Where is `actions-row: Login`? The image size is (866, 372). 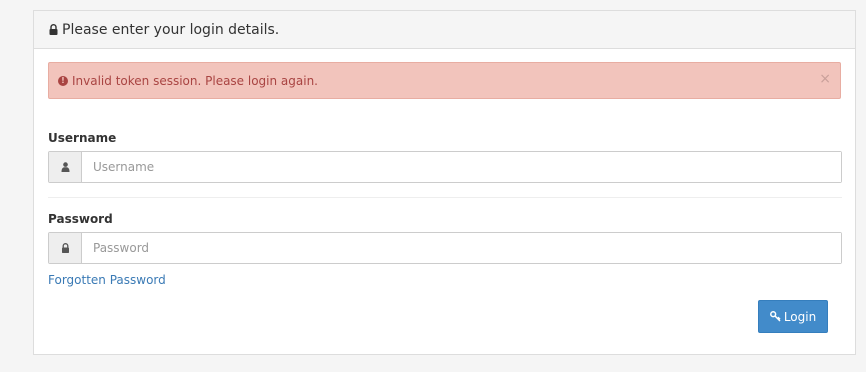
actions-row: Login is located at coordinates (444, 316).